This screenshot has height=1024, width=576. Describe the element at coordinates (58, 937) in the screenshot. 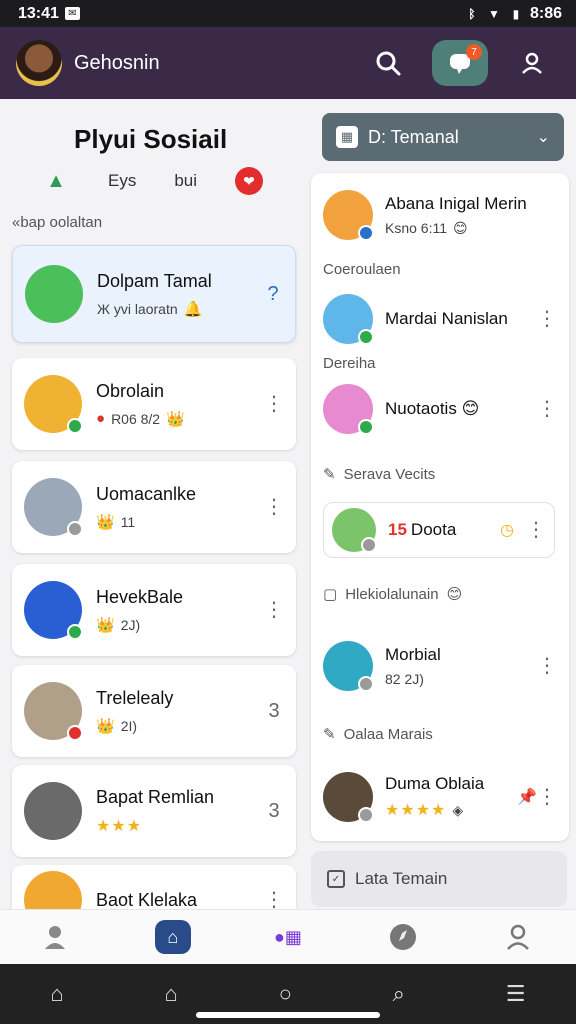

I see `tab-friends` at that location.